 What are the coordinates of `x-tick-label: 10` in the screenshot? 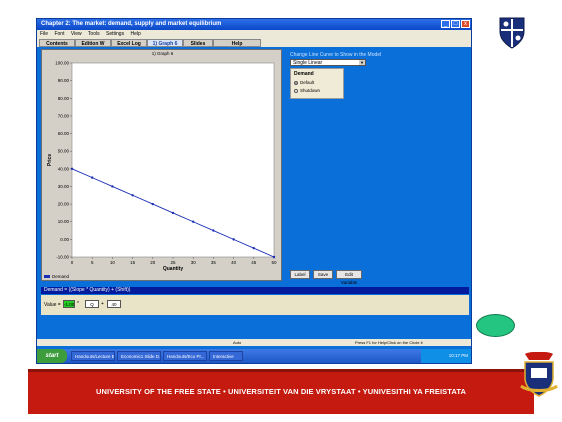 It's located at (113, 262).